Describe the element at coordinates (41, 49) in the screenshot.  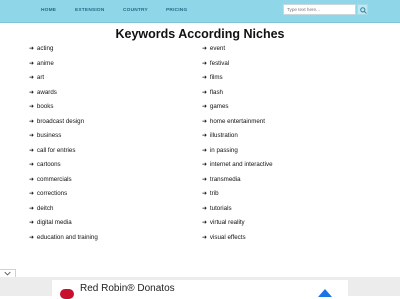
I see `keyword-link: ➜ acting` at that location.